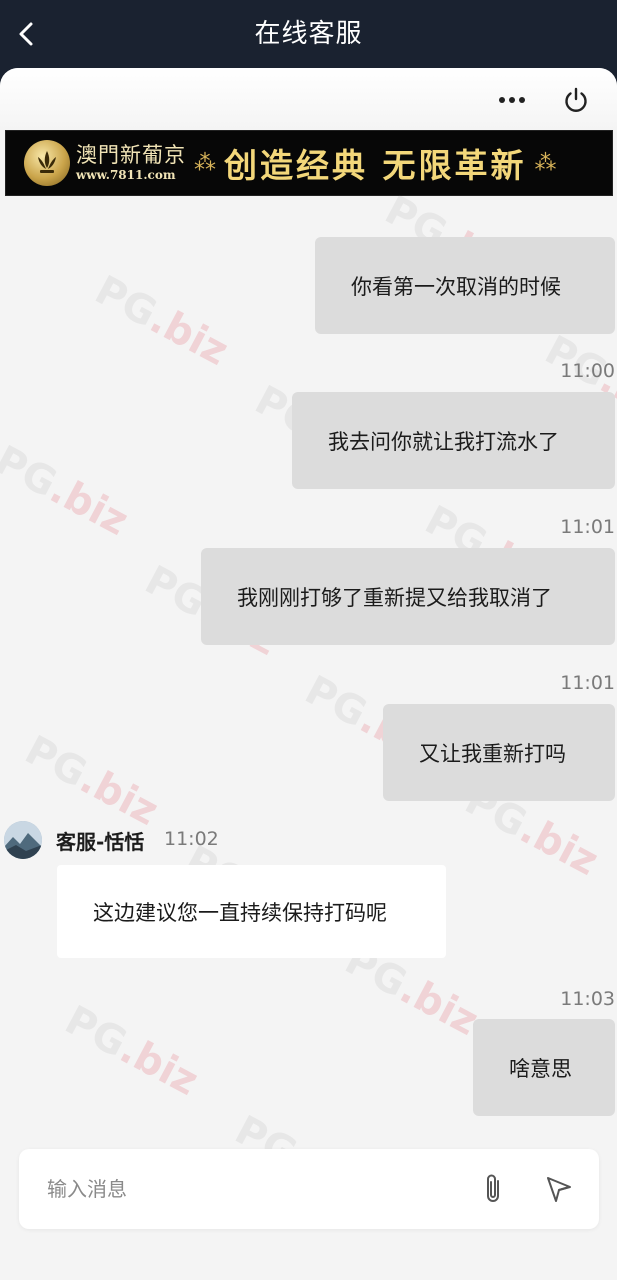 The image size is (617, 1280). I want to click on agent-name: 客服-恬恬, so click(100, 842).